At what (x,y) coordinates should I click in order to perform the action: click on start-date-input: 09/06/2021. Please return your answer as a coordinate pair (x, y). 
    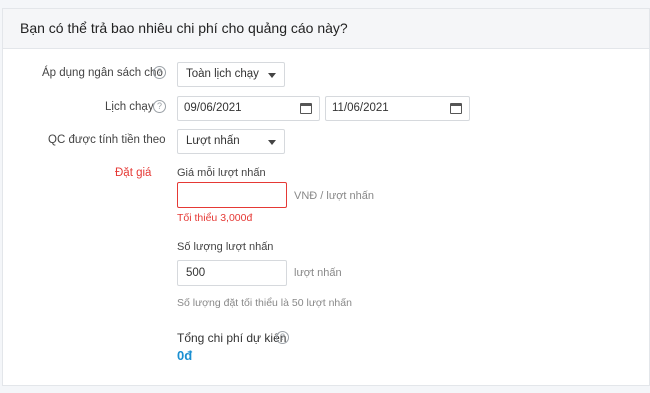
    Looking at the image, I should click on (248, 108).